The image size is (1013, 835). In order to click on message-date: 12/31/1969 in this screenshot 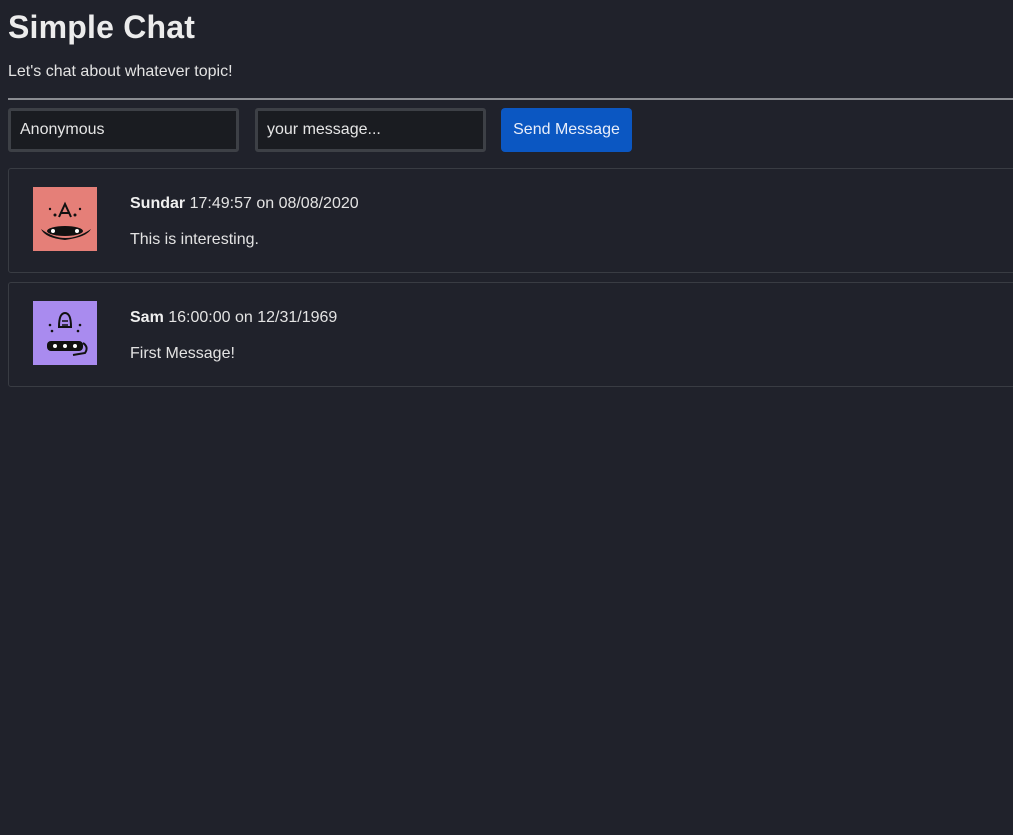, I will do `click(297, 317)`.